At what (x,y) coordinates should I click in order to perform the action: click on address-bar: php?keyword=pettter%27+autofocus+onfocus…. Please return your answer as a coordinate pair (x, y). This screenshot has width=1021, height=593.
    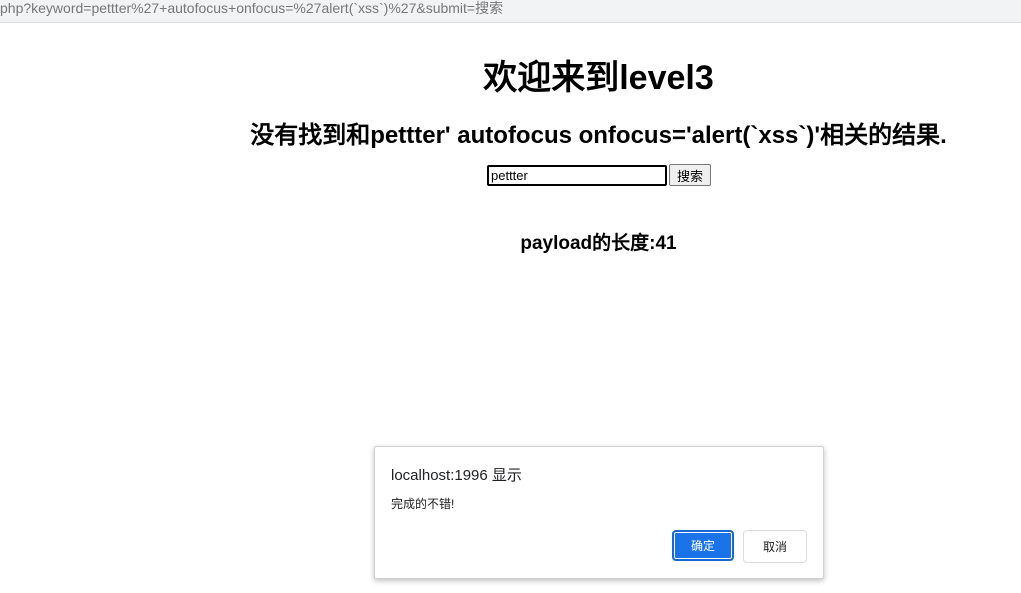
    Looking at the image, I should click on (510, 11).